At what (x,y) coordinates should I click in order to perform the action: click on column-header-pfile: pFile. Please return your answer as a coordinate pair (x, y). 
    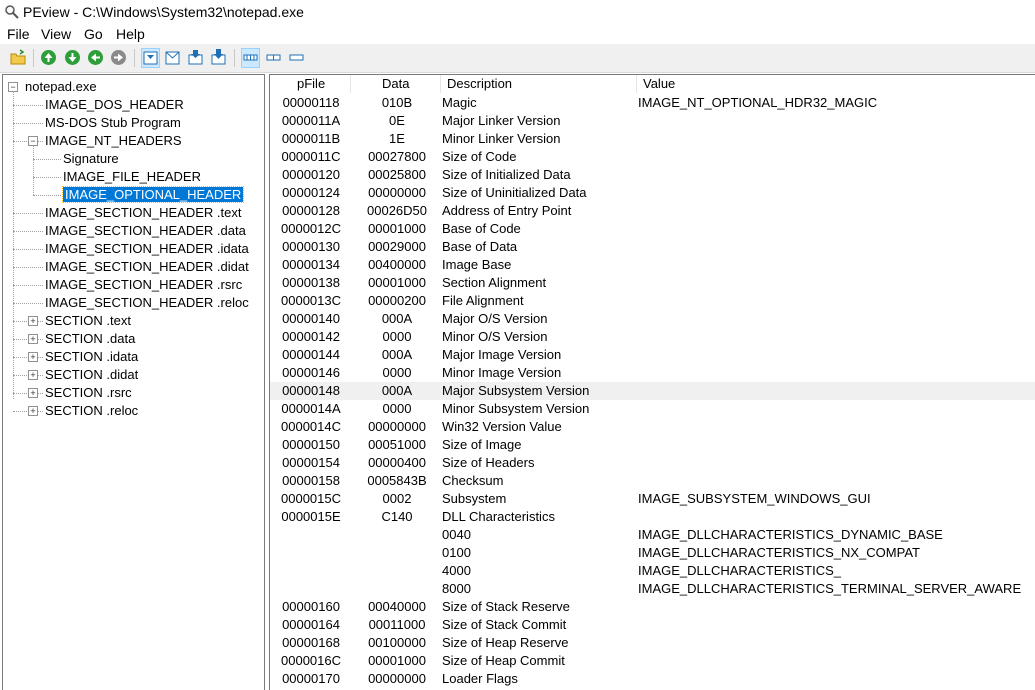
    Looking at the image, I should click on (311, 84).